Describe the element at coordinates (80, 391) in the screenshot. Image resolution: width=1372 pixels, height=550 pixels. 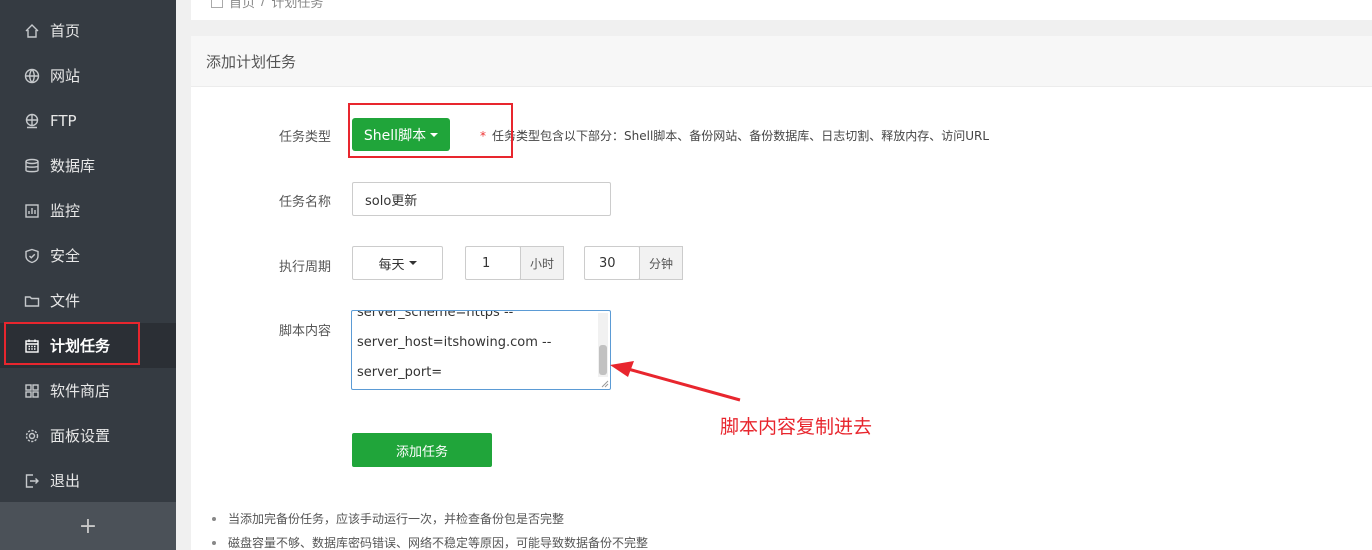
I see `sidebar-item-label: 软件商店` at that location.